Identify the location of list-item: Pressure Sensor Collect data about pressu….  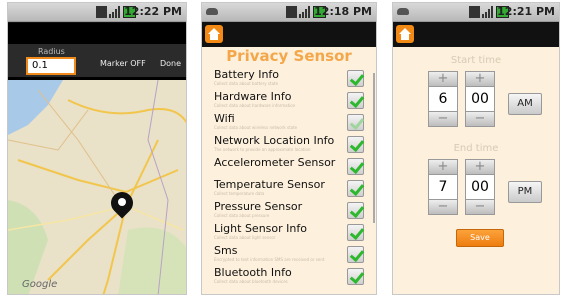
(293, 211).